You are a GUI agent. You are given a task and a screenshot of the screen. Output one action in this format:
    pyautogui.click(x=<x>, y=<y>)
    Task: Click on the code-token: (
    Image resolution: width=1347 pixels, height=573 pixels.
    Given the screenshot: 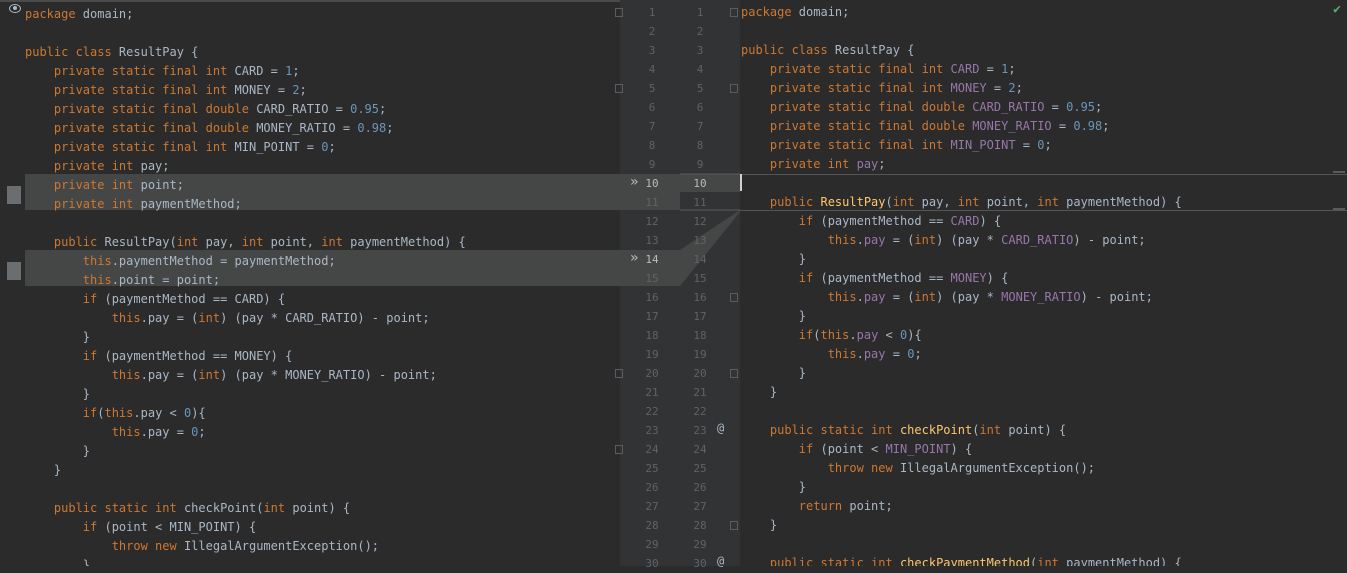 What is the action you would take?
    pyautogui.click(x=889, y=202)
    